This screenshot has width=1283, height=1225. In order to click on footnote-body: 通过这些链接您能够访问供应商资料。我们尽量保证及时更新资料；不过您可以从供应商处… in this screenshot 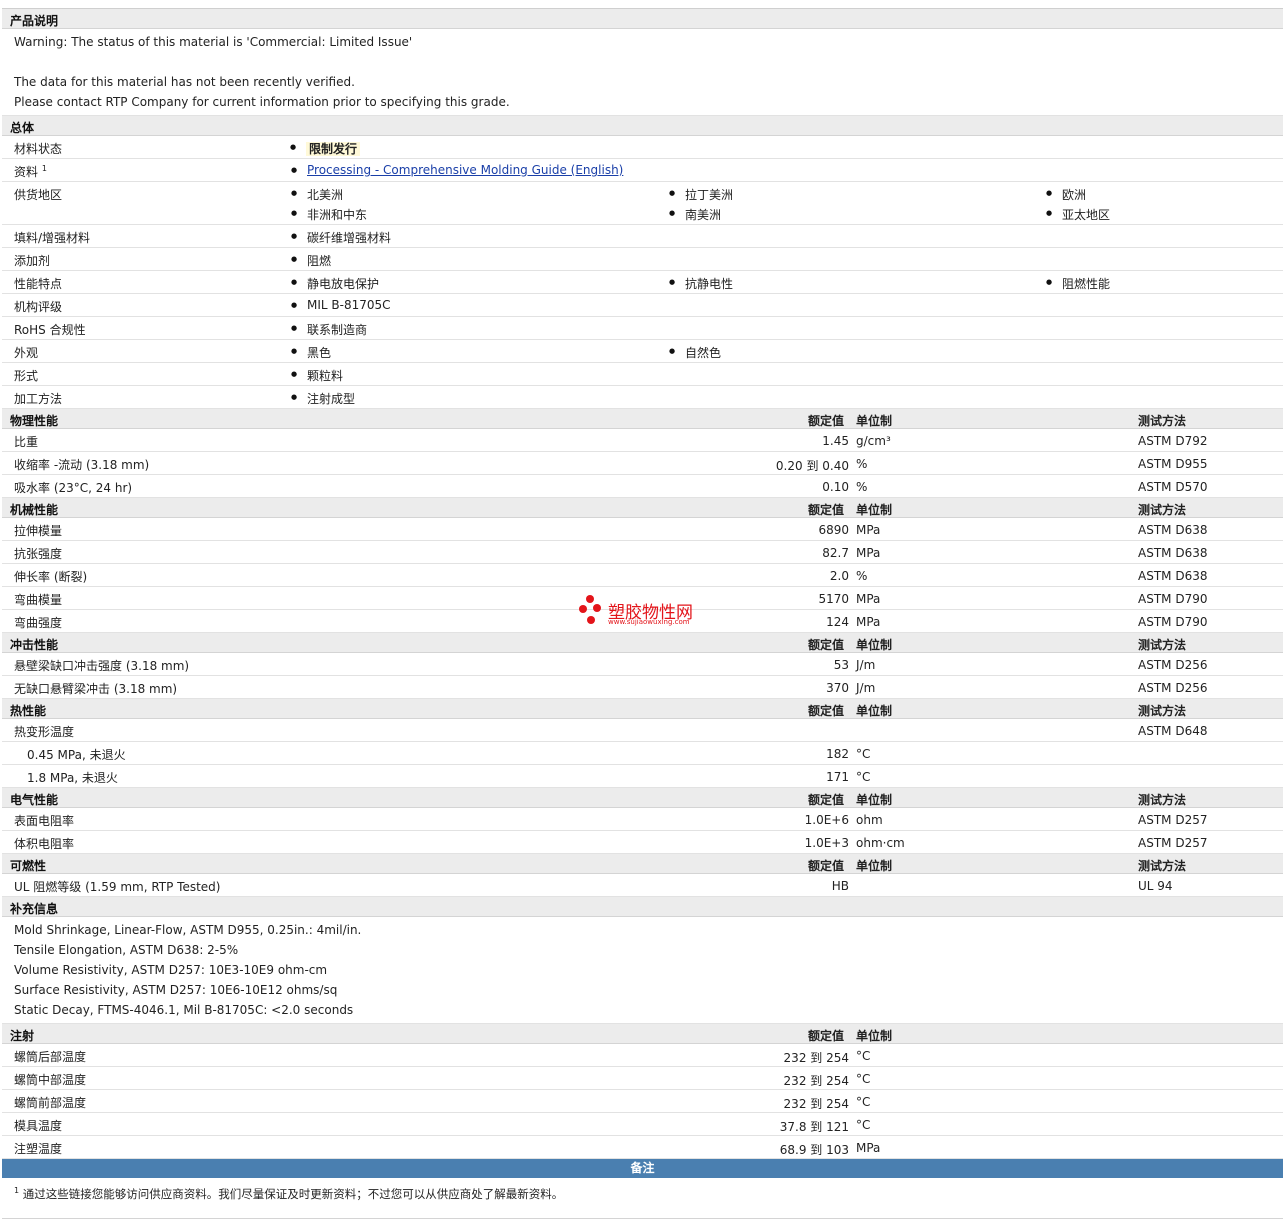, I will do `click(293, 1194)`.